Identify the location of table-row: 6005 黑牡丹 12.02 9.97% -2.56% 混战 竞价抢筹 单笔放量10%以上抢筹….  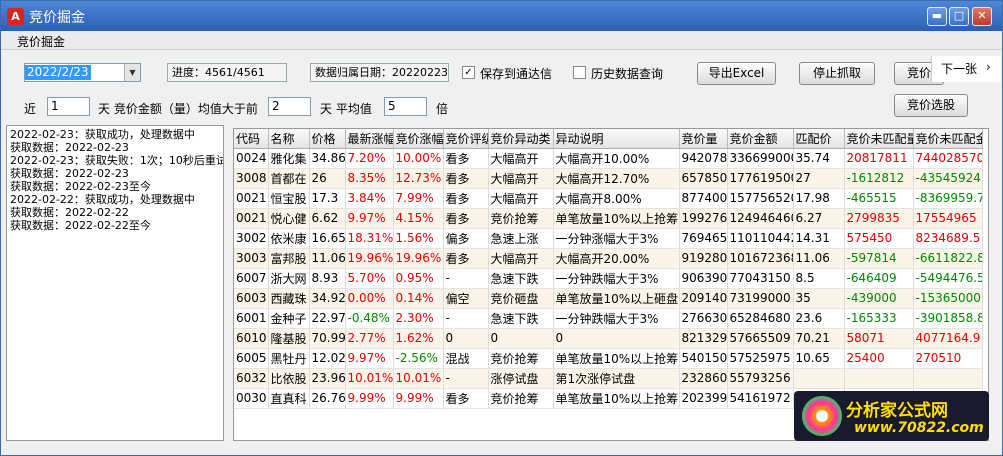
(608, 358).